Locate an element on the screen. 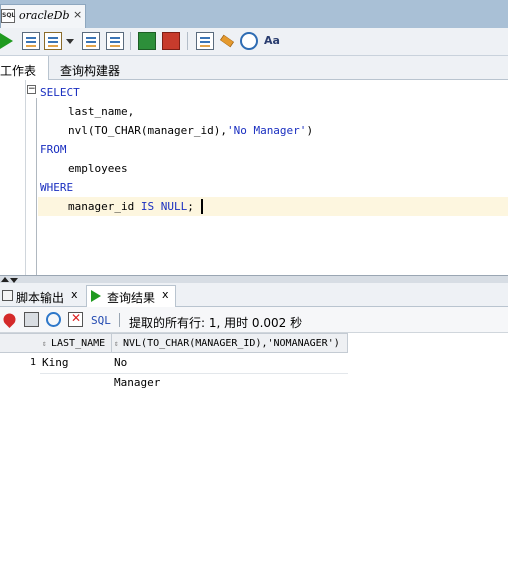 The height and width of the screenshot is (568, 508). tab-query-result-label: 查询结果 is located at coordinates (131, 298).